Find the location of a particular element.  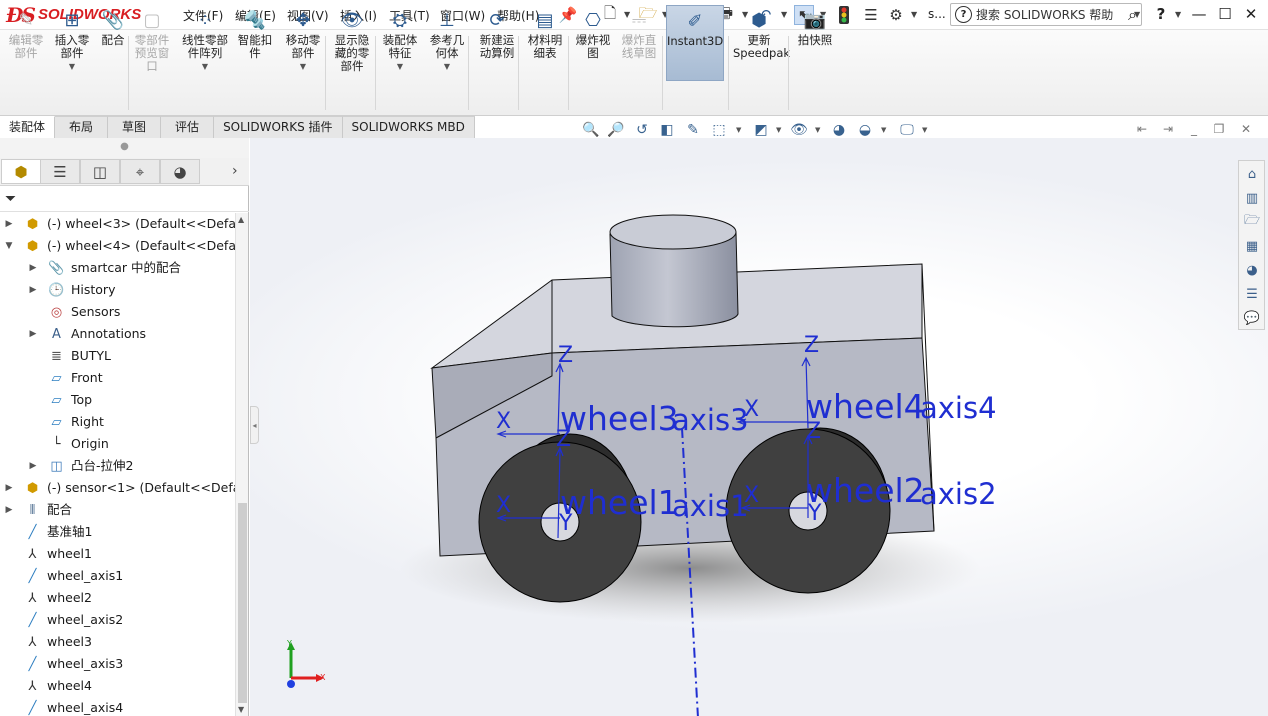

tab-assembly: 装配体 is located at coordinates (28, 127).